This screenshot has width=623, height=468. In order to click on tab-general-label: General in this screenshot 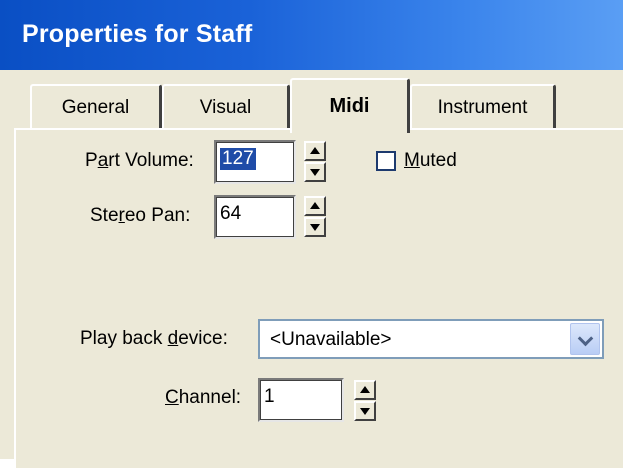, I will do `click(95, 107)`.